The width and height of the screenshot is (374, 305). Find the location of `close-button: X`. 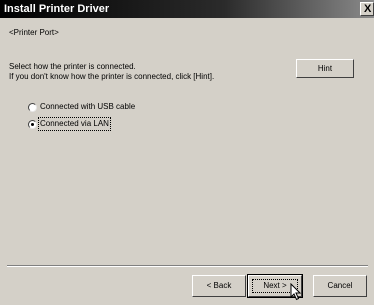

close-button: X is located at coordinates (367, 9).